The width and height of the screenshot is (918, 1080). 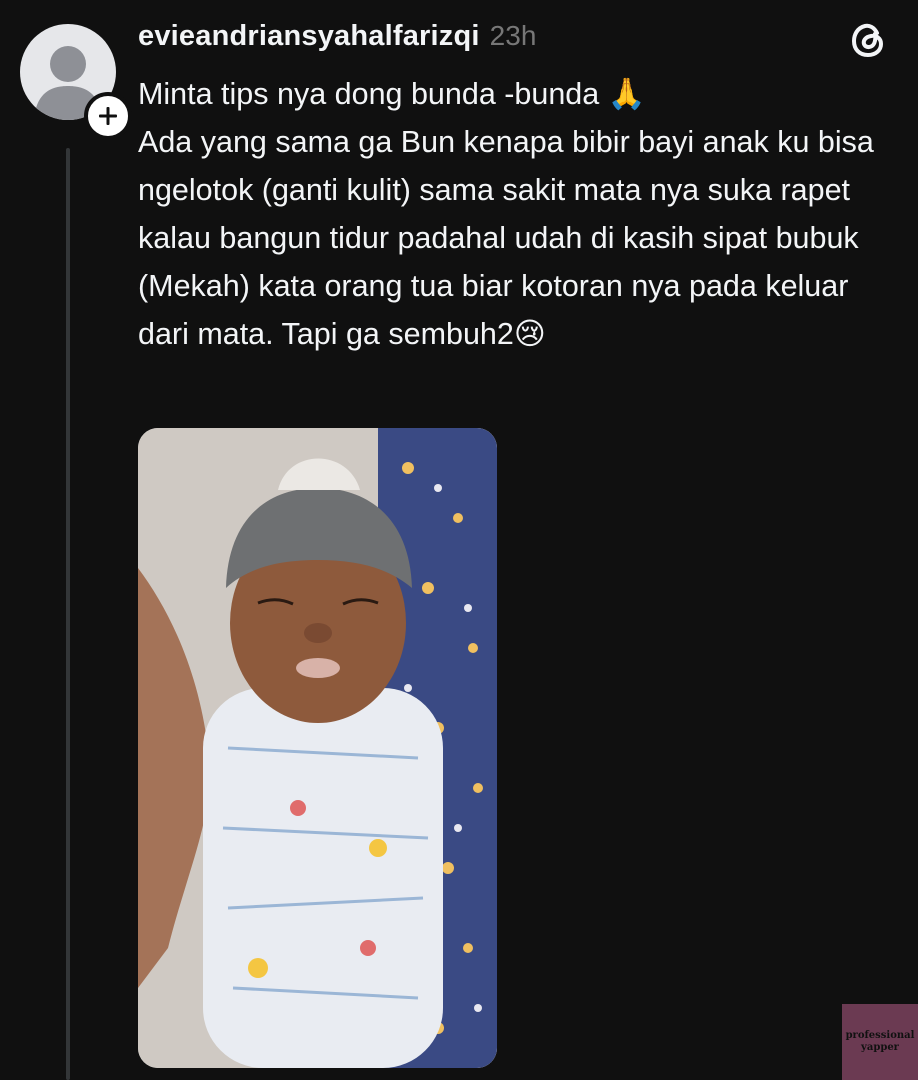 I want to click on follow-button, so click(x=108, y=116).